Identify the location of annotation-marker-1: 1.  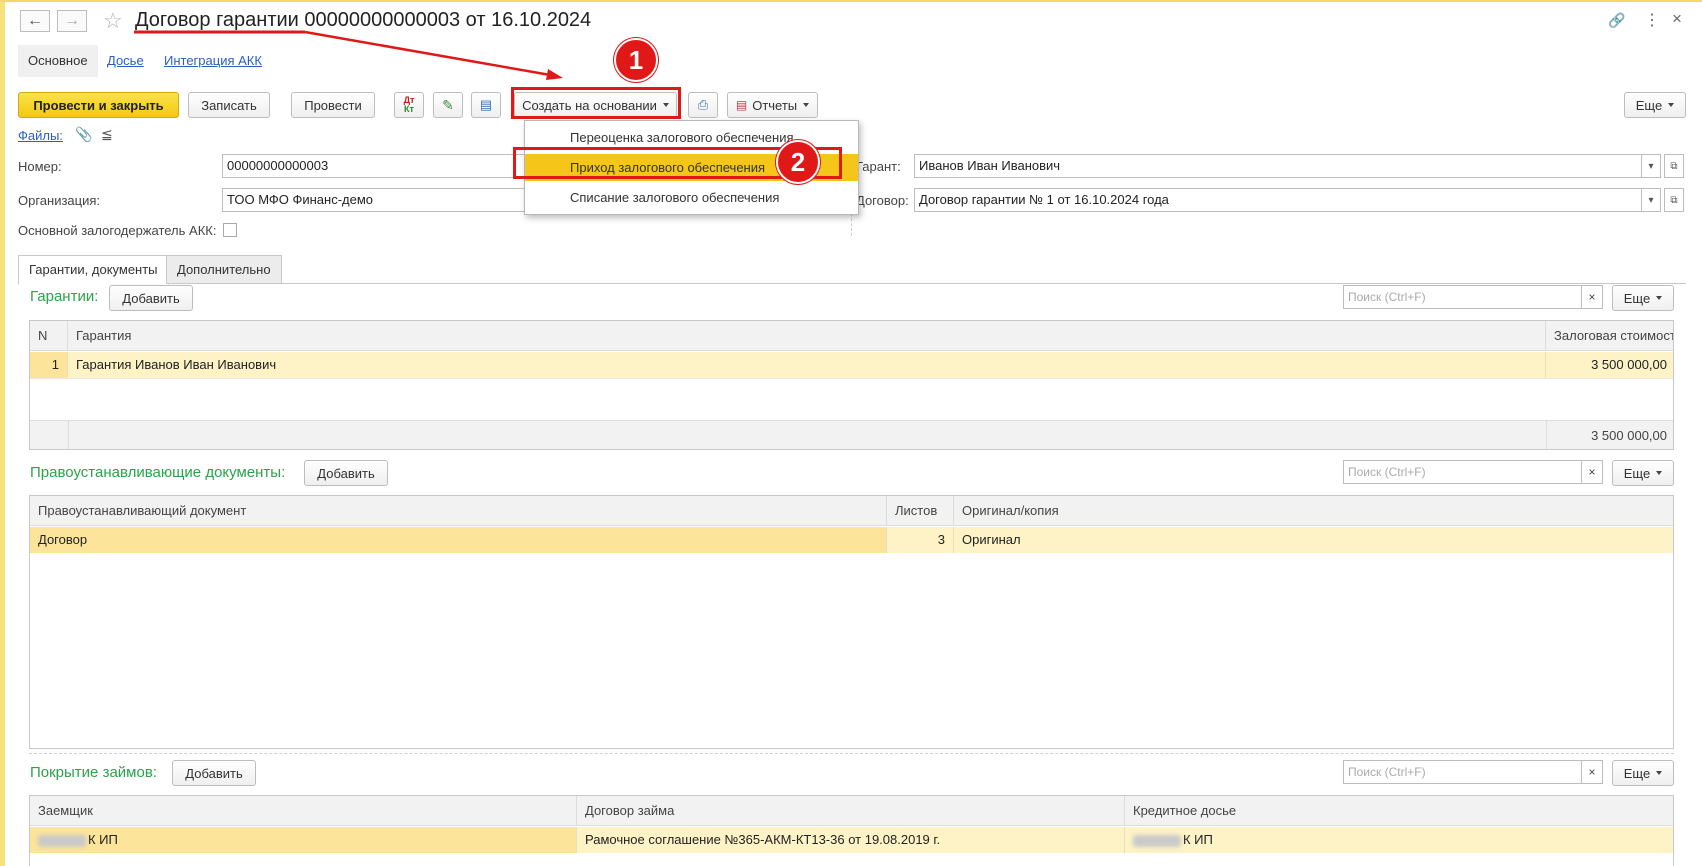
(636, 60).